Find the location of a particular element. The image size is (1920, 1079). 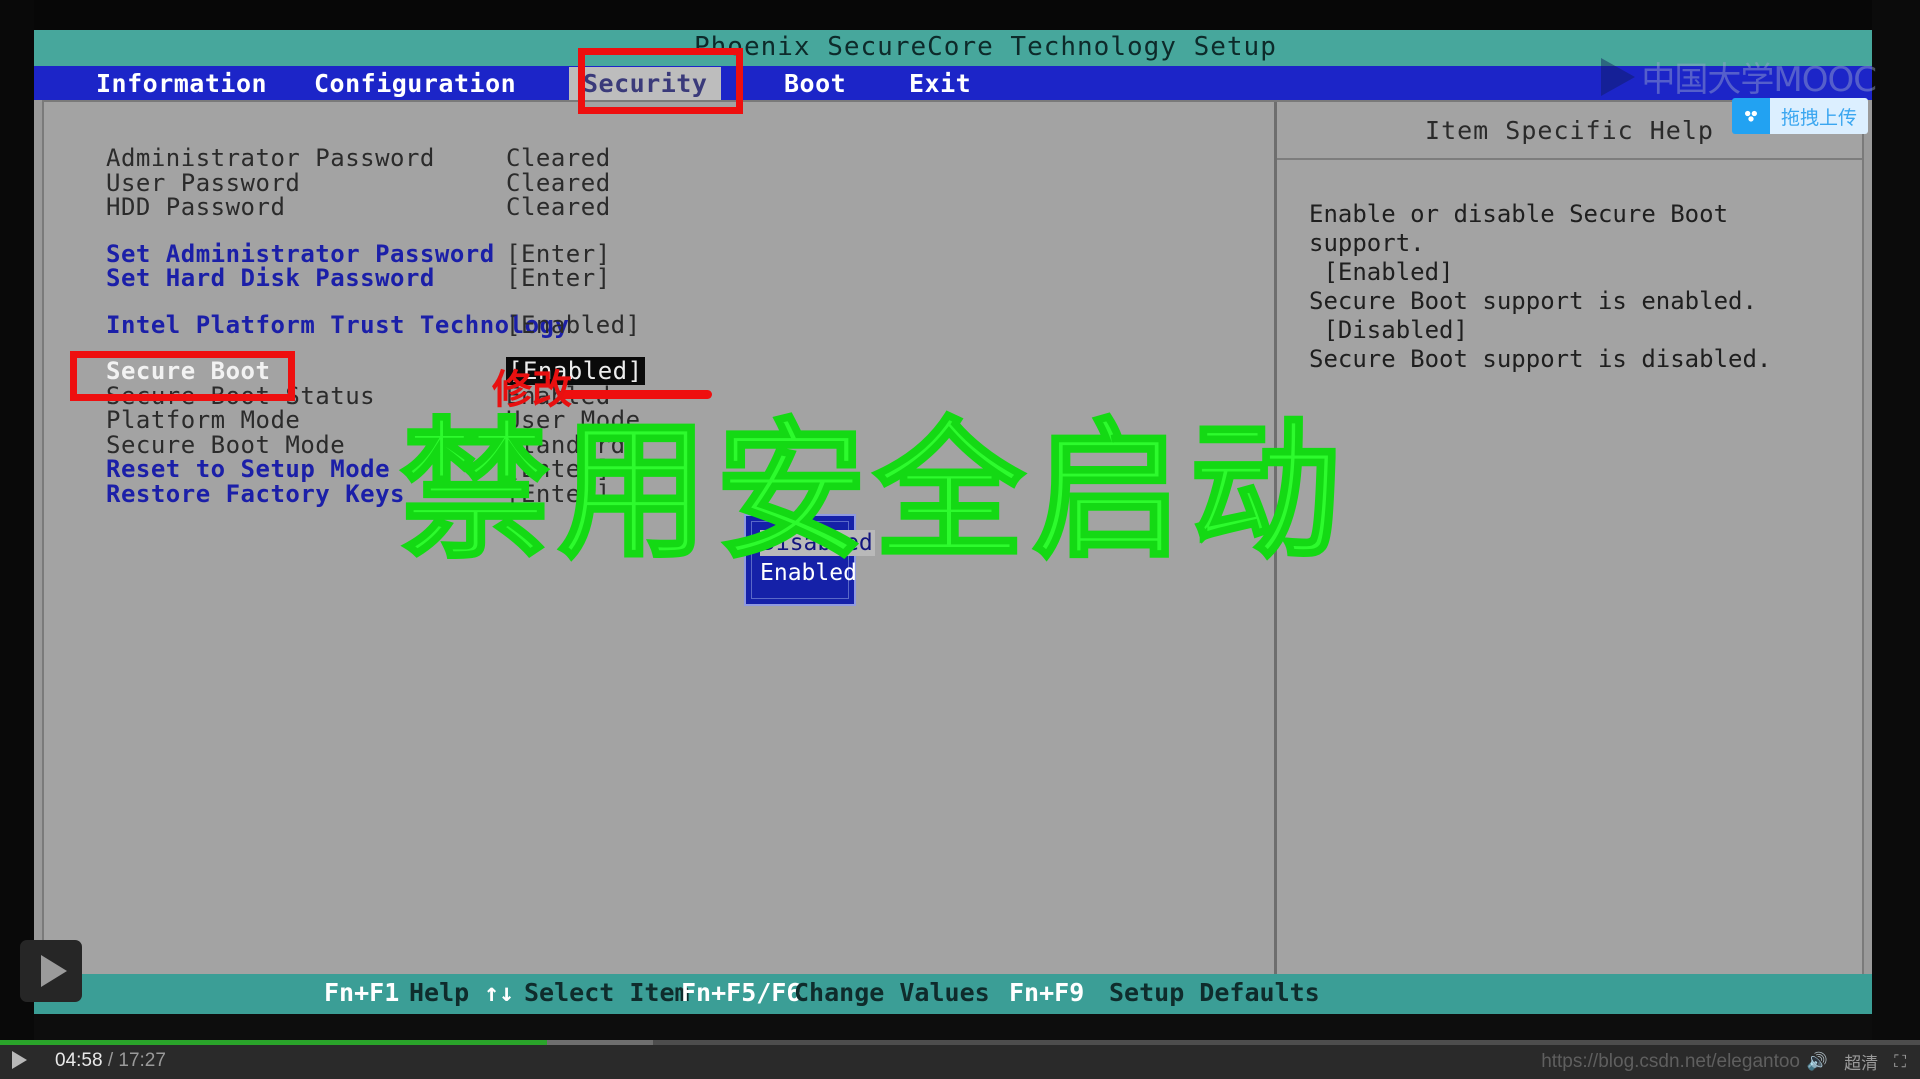

footer-key-f1: Fn+F1 is located at coordinates (362, 992).